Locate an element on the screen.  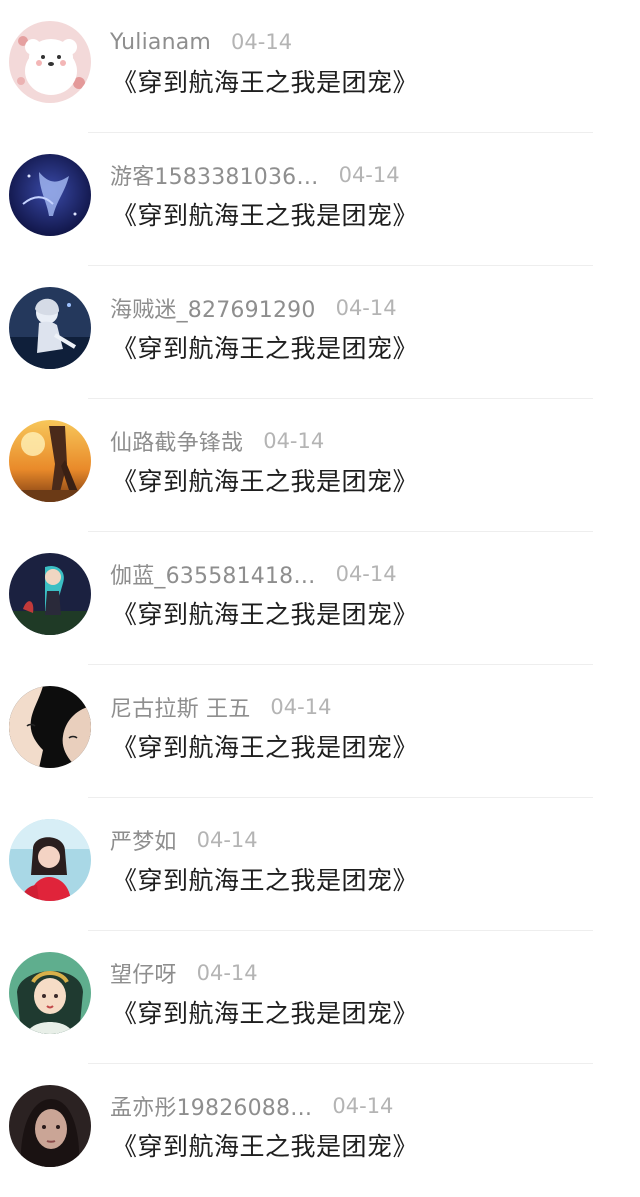
comment-item: Yulianam 04-14 《穿到航海王之我是团宠》 is located at coordinates (320, 66).